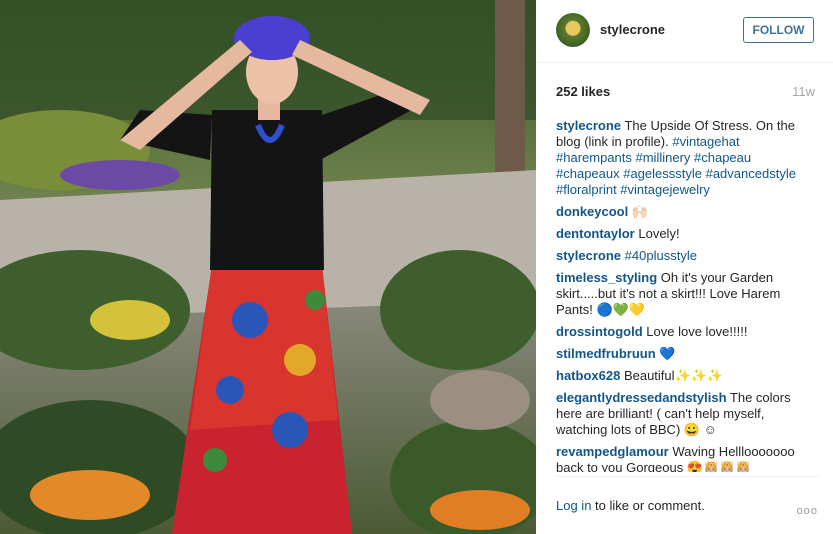 This screenshot has width=833, height=534. Describe the element at coordinates (606, 353) in the screenshot. I see `comment-username: stilmedfrubruun` at that location.